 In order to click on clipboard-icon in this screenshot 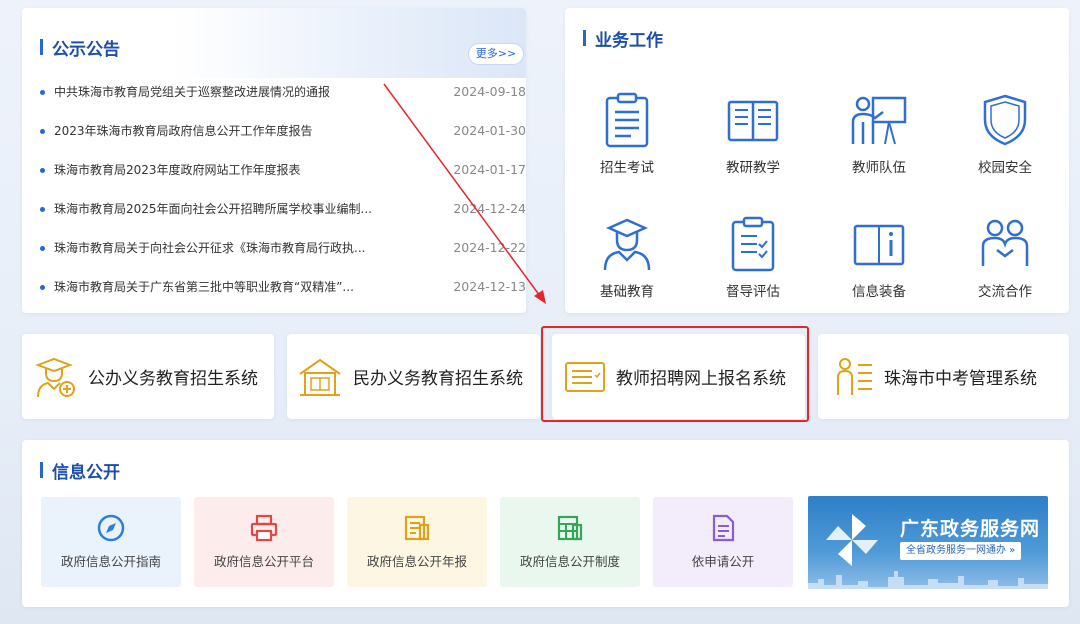, I will do `click(627, 120)`.